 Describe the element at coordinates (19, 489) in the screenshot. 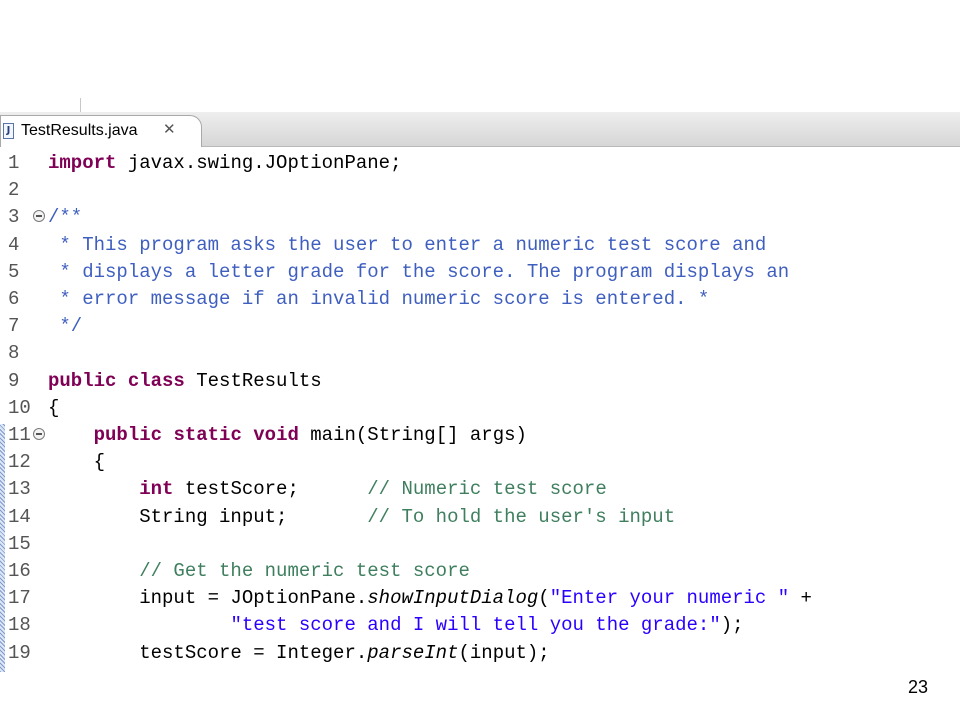

I see `line-number: 13` at that location.